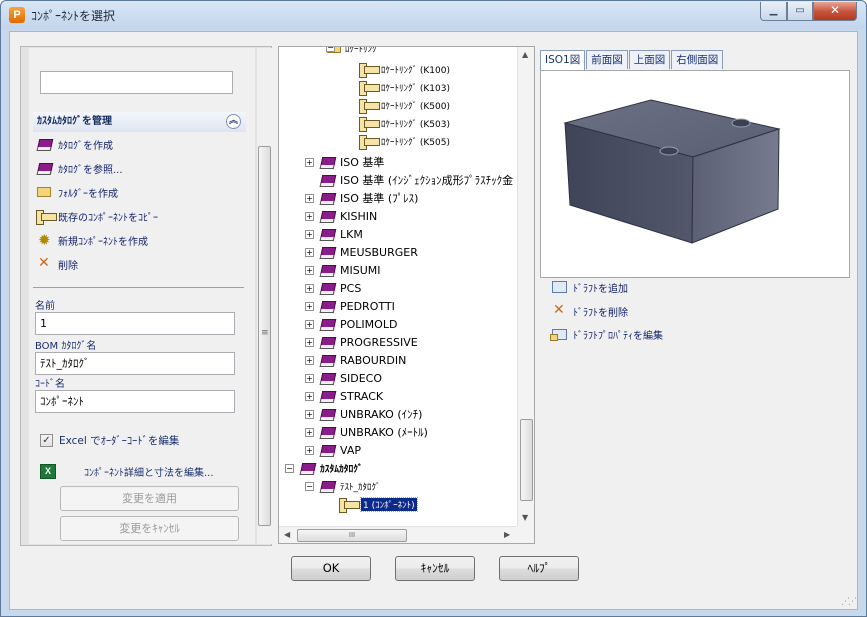 This screenshot has width=867, height=617. I want to click on delete-icon: ✕, so click(559, 310).